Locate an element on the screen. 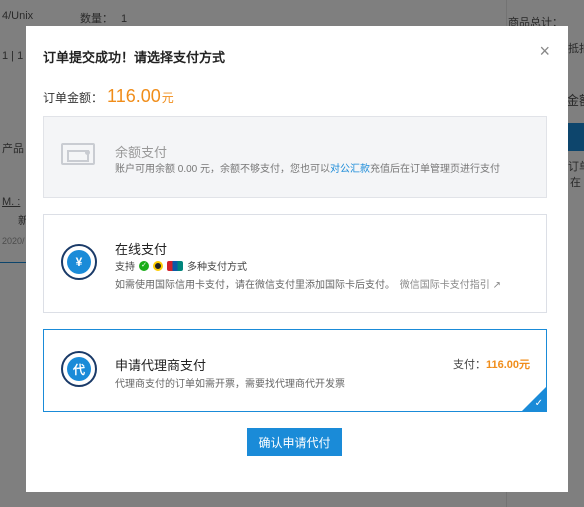  wallet-icon is located at coordinates (78, 154).